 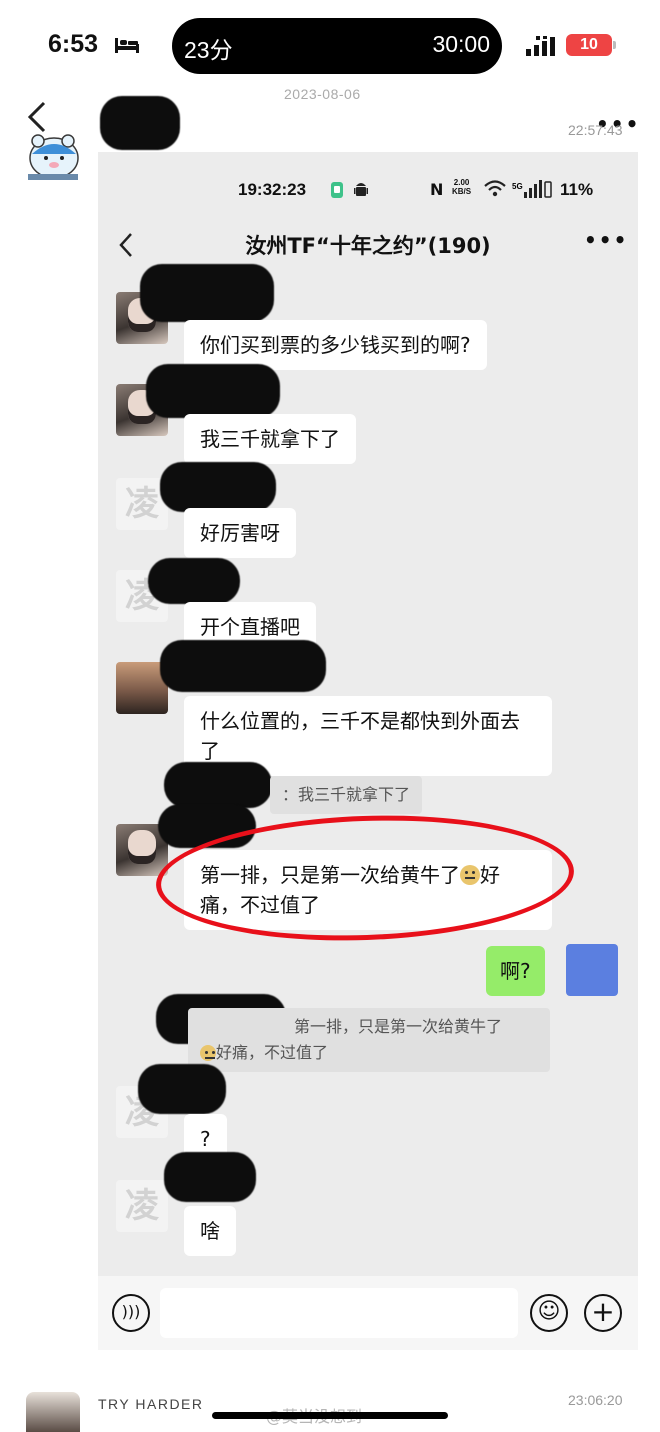 I want to click on app-notification-icon, so click(x=337, y=190).